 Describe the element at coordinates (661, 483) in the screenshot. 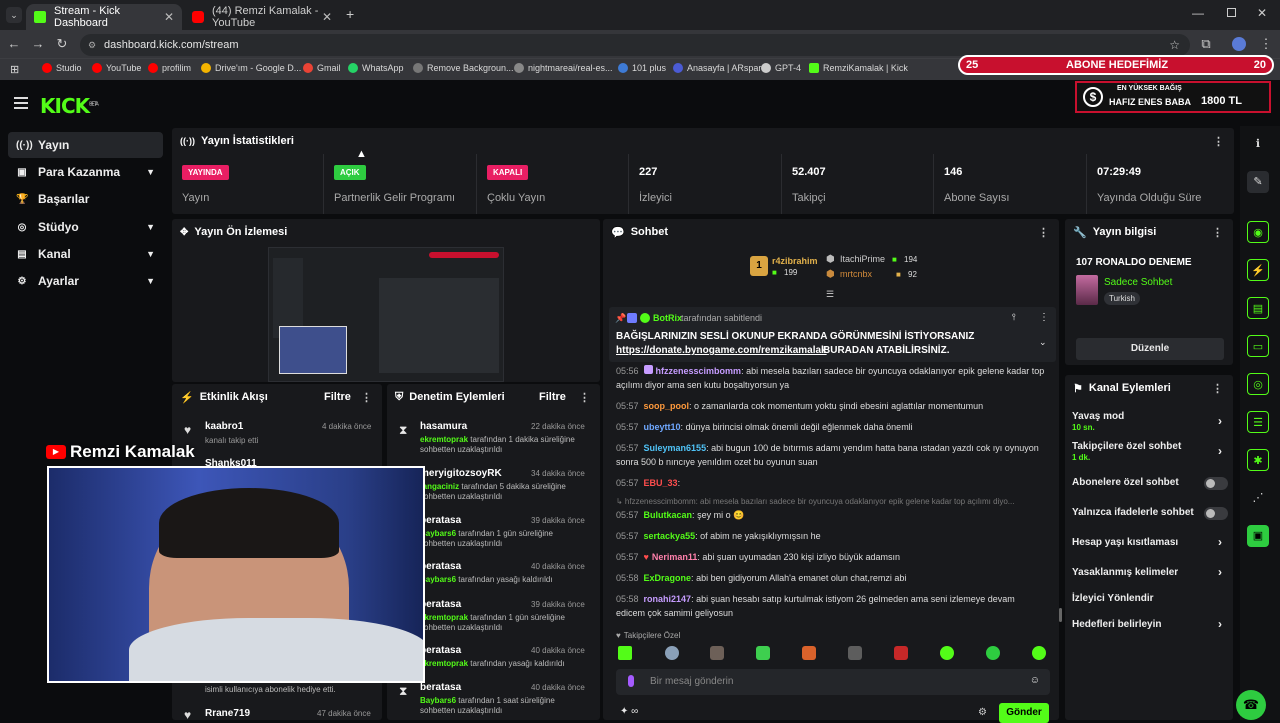

I see `msg-user: EBU_33` at that location.